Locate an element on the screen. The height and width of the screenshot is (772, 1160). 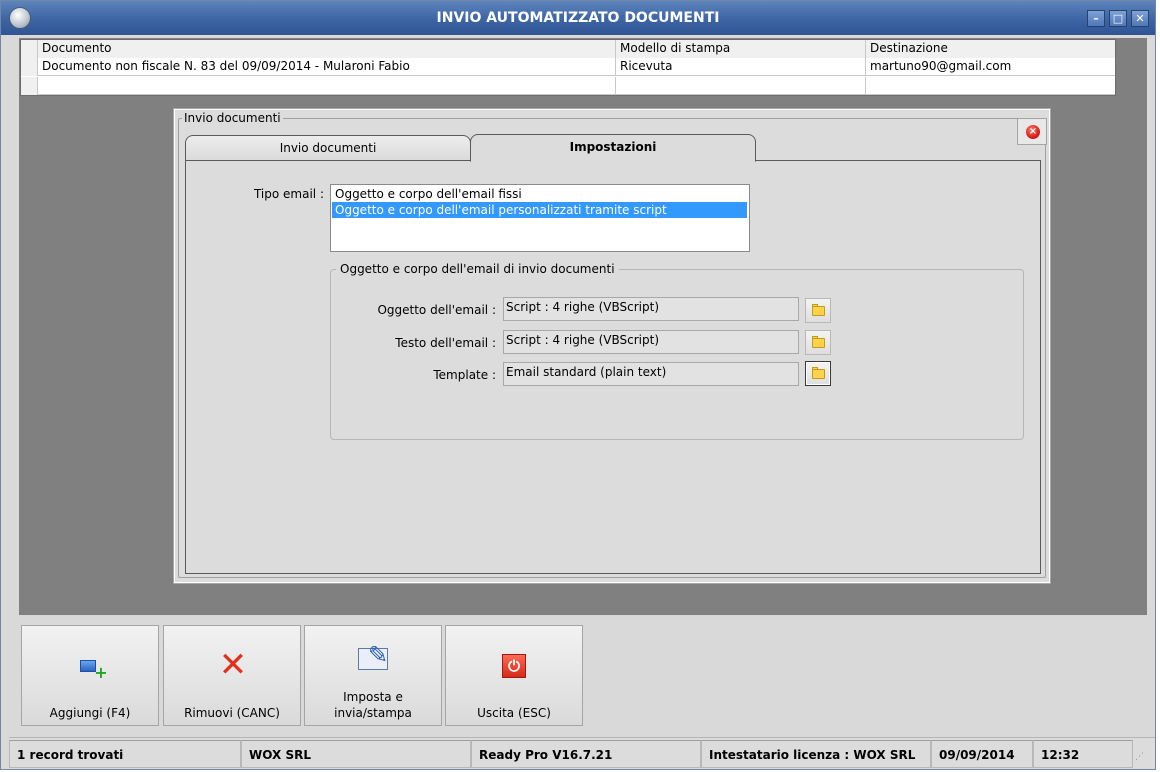
rimuovi-button: ✕ Rimuovi (CANC) is located at coordinates (232, 675).